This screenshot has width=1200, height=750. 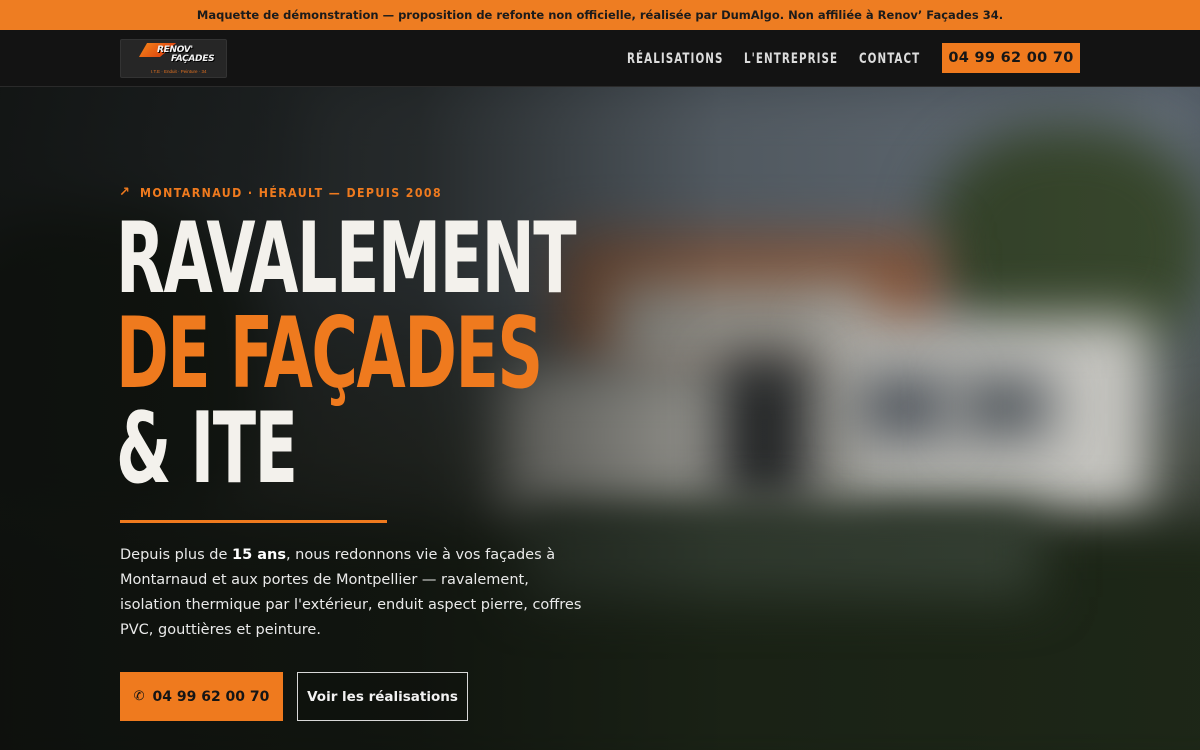 I want to click on view-projects-button: Voir les réalisations, so click(x=382, y=696).